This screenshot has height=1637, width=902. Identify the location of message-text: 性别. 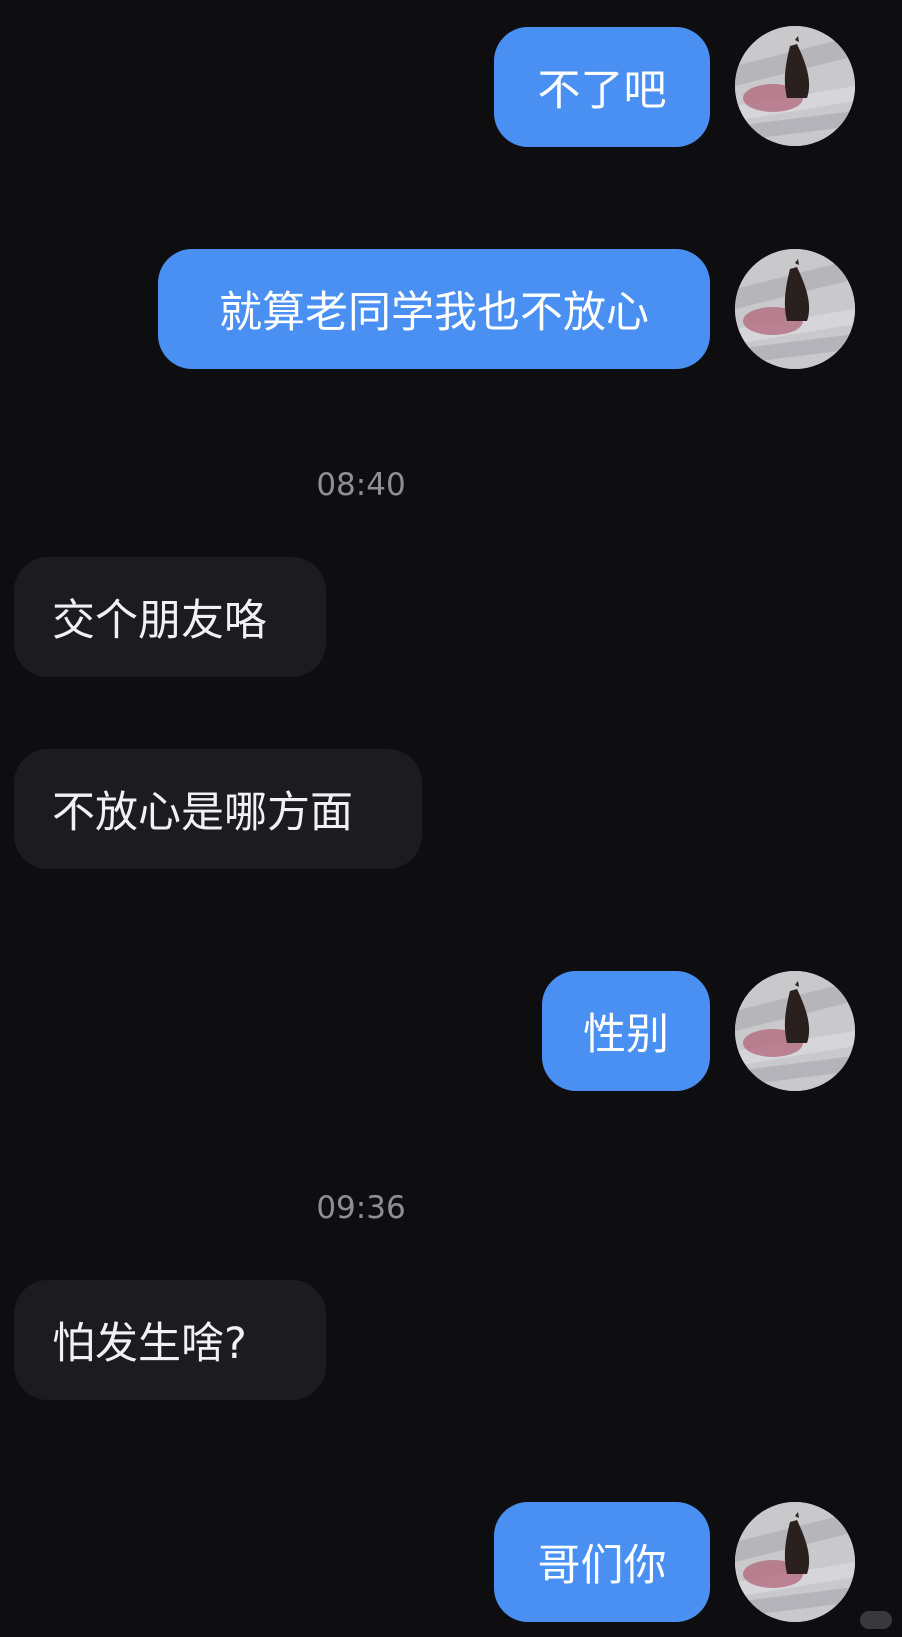
(626, 1035).